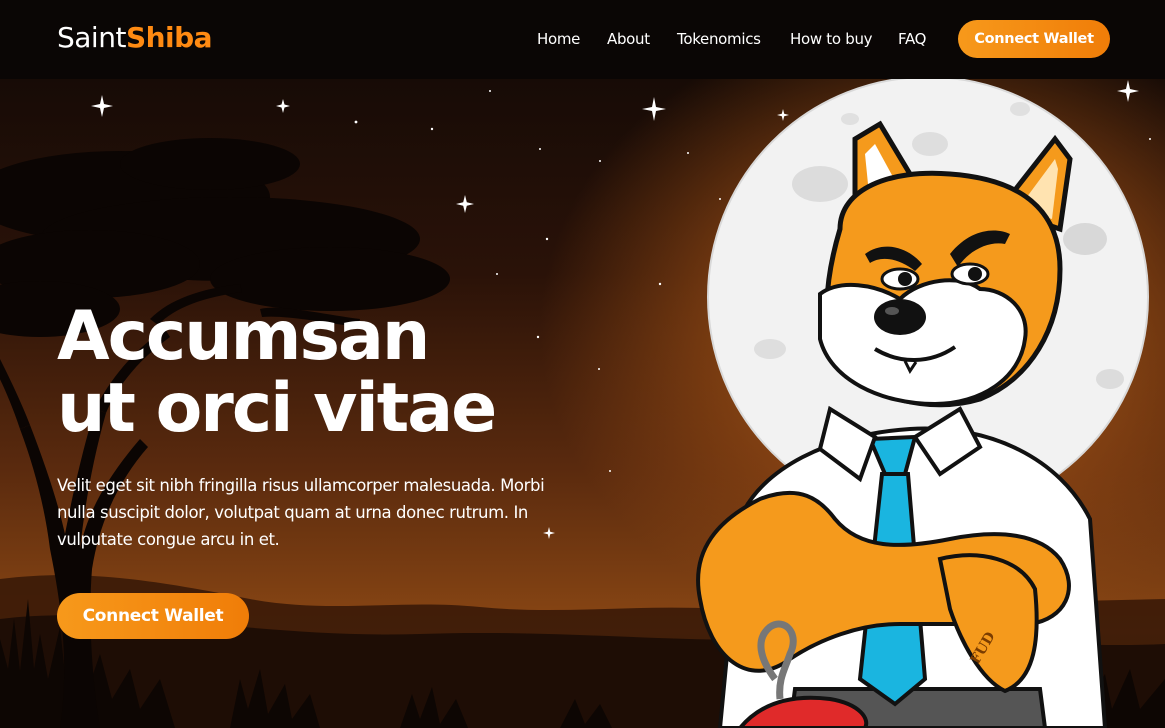 The height and width of the screenshot is (728, 1165). I want to click on brand-name-part2: Shiba, so click(169, 37).